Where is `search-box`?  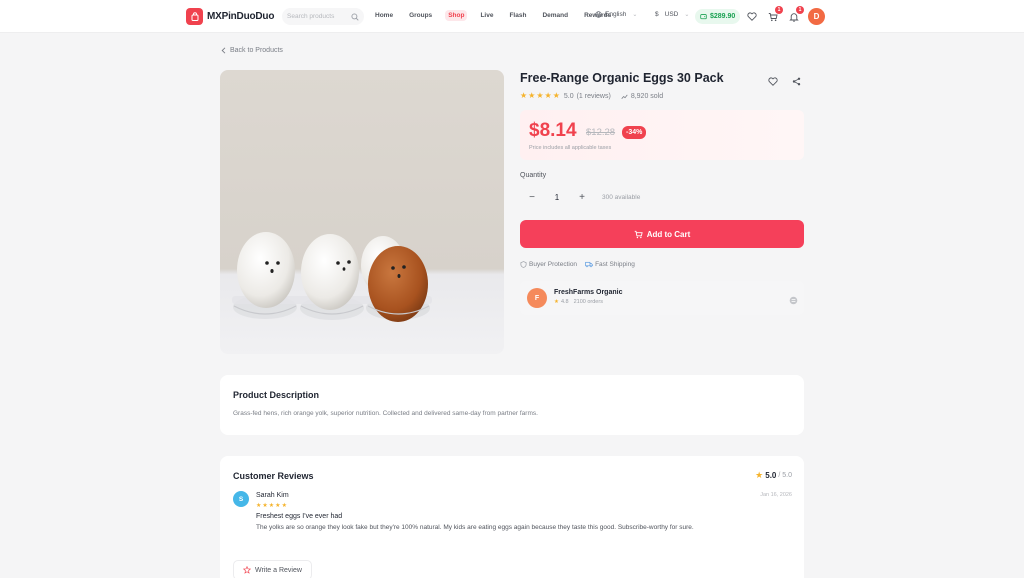
search-box is located at coordinates (323, 16).